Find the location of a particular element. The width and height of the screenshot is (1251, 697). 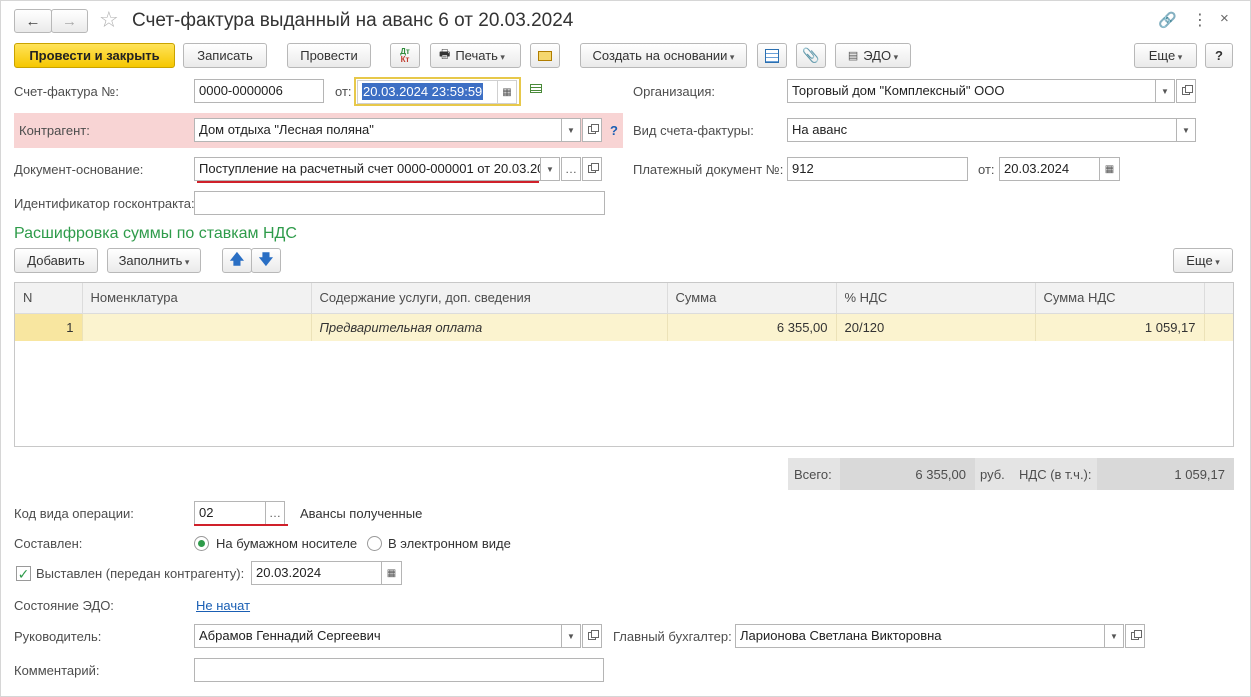

edo-state-label: Состояние ЭДО: is located at coordinates (64, 605).